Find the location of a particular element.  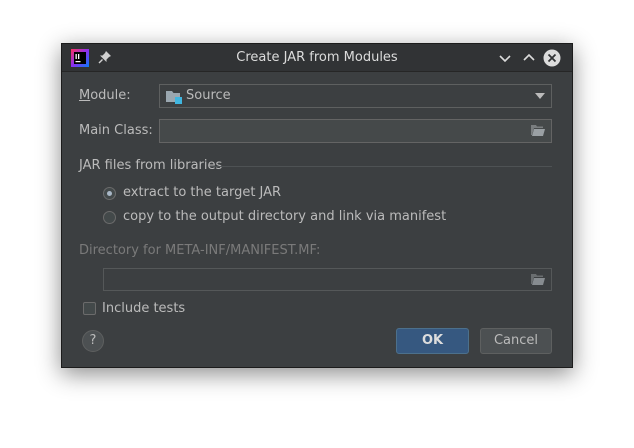

module-label: Module: is located at coordinates (105, 95).